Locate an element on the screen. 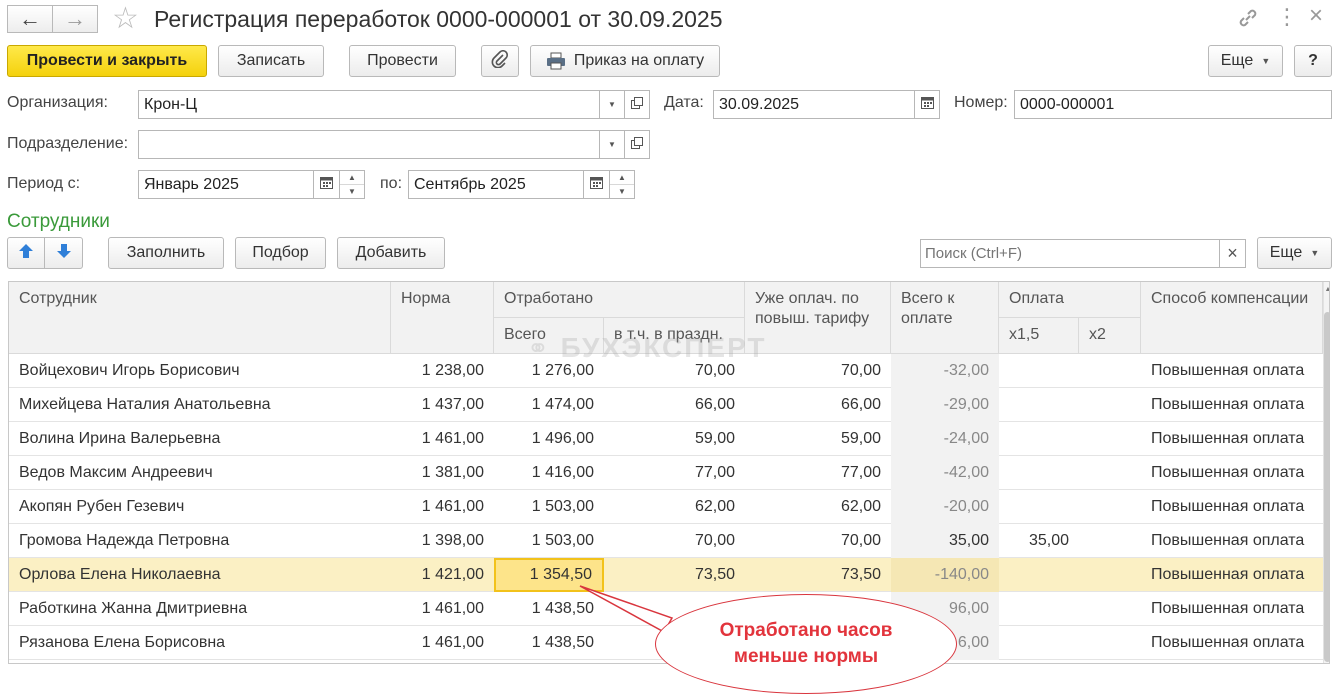  cell-employee: Акопян Рубен Гезевич is located at coordinates (200, 507).